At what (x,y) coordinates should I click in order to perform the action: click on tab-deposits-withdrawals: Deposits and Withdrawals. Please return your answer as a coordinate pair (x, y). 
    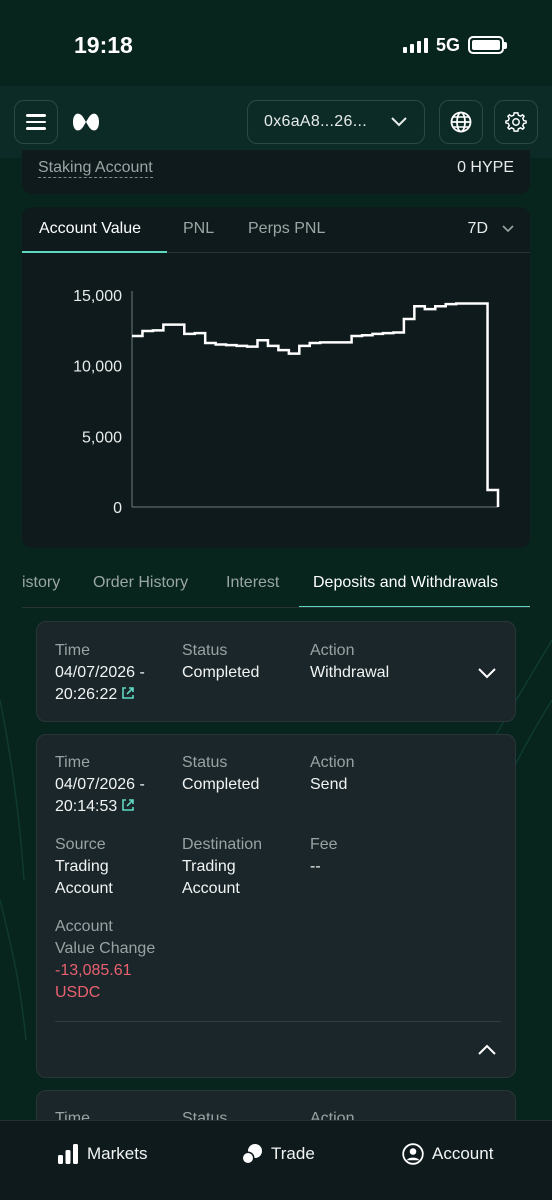
    Looking at the image, I should click on (405, 583).